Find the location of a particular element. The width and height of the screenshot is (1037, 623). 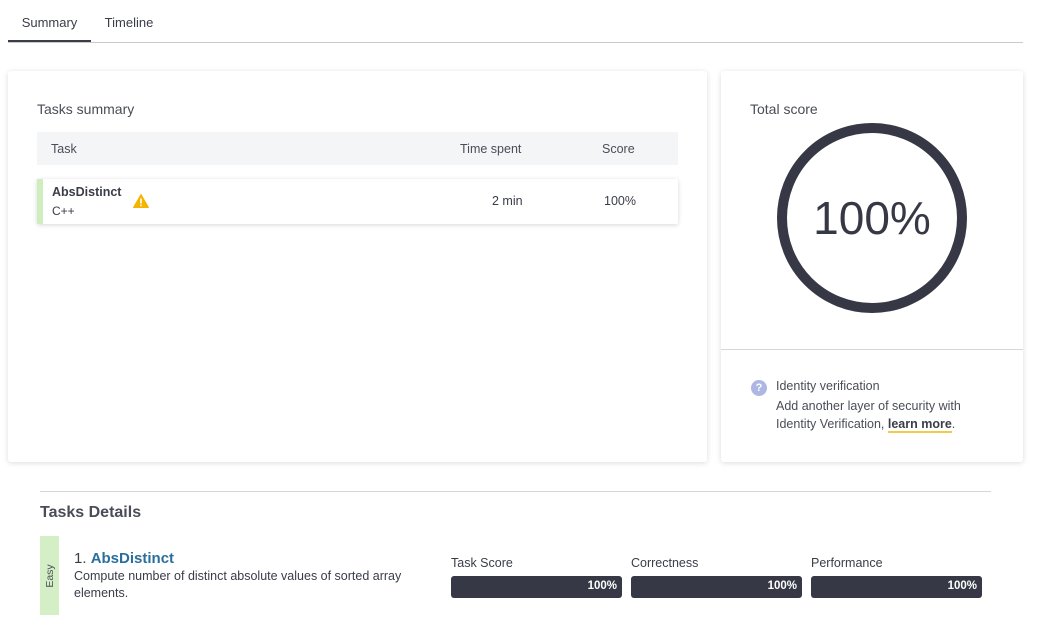

metric-label-task-score: Task Score is located at coordinates (482, 563).